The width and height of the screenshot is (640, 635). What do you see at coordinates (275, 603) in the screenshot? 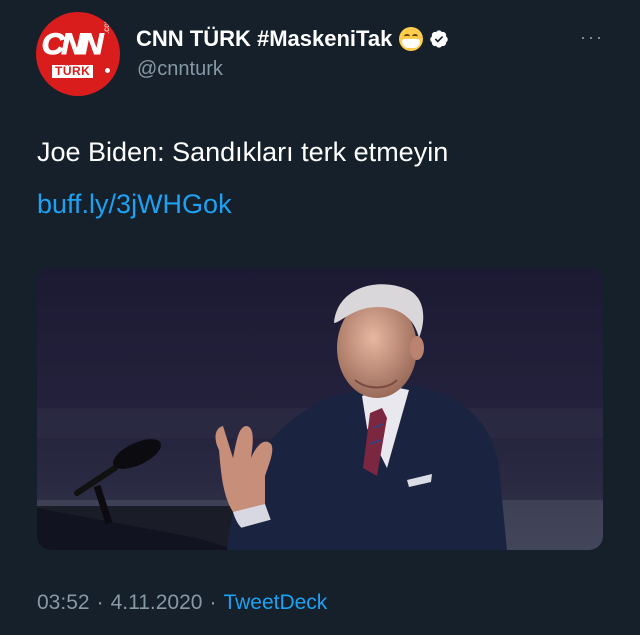
I see `tweet-source-link: TweetDeck` at bounding box center [275, 603].